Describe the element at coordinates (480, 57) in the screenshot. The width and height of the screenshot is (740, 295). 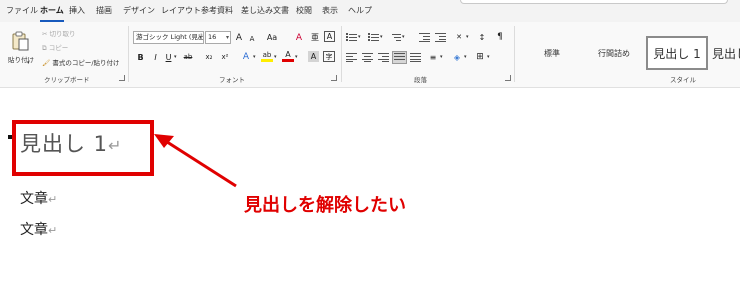
I see `borders-icon: ⊞` at that location.